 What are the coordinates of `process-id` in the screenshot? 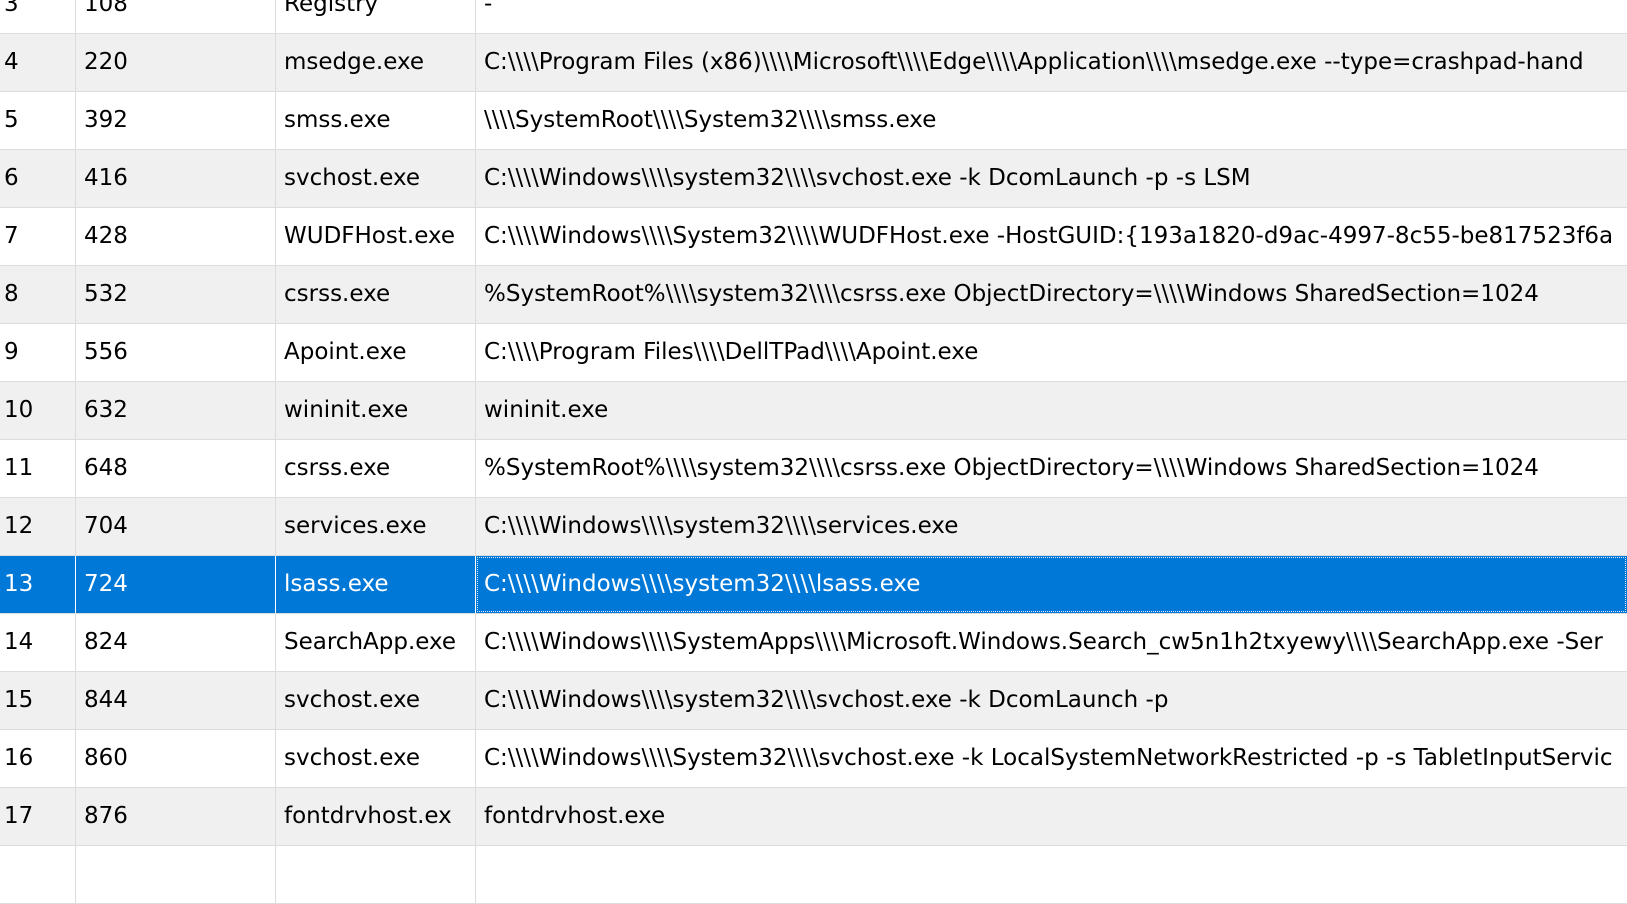 It's located at (176, 874).